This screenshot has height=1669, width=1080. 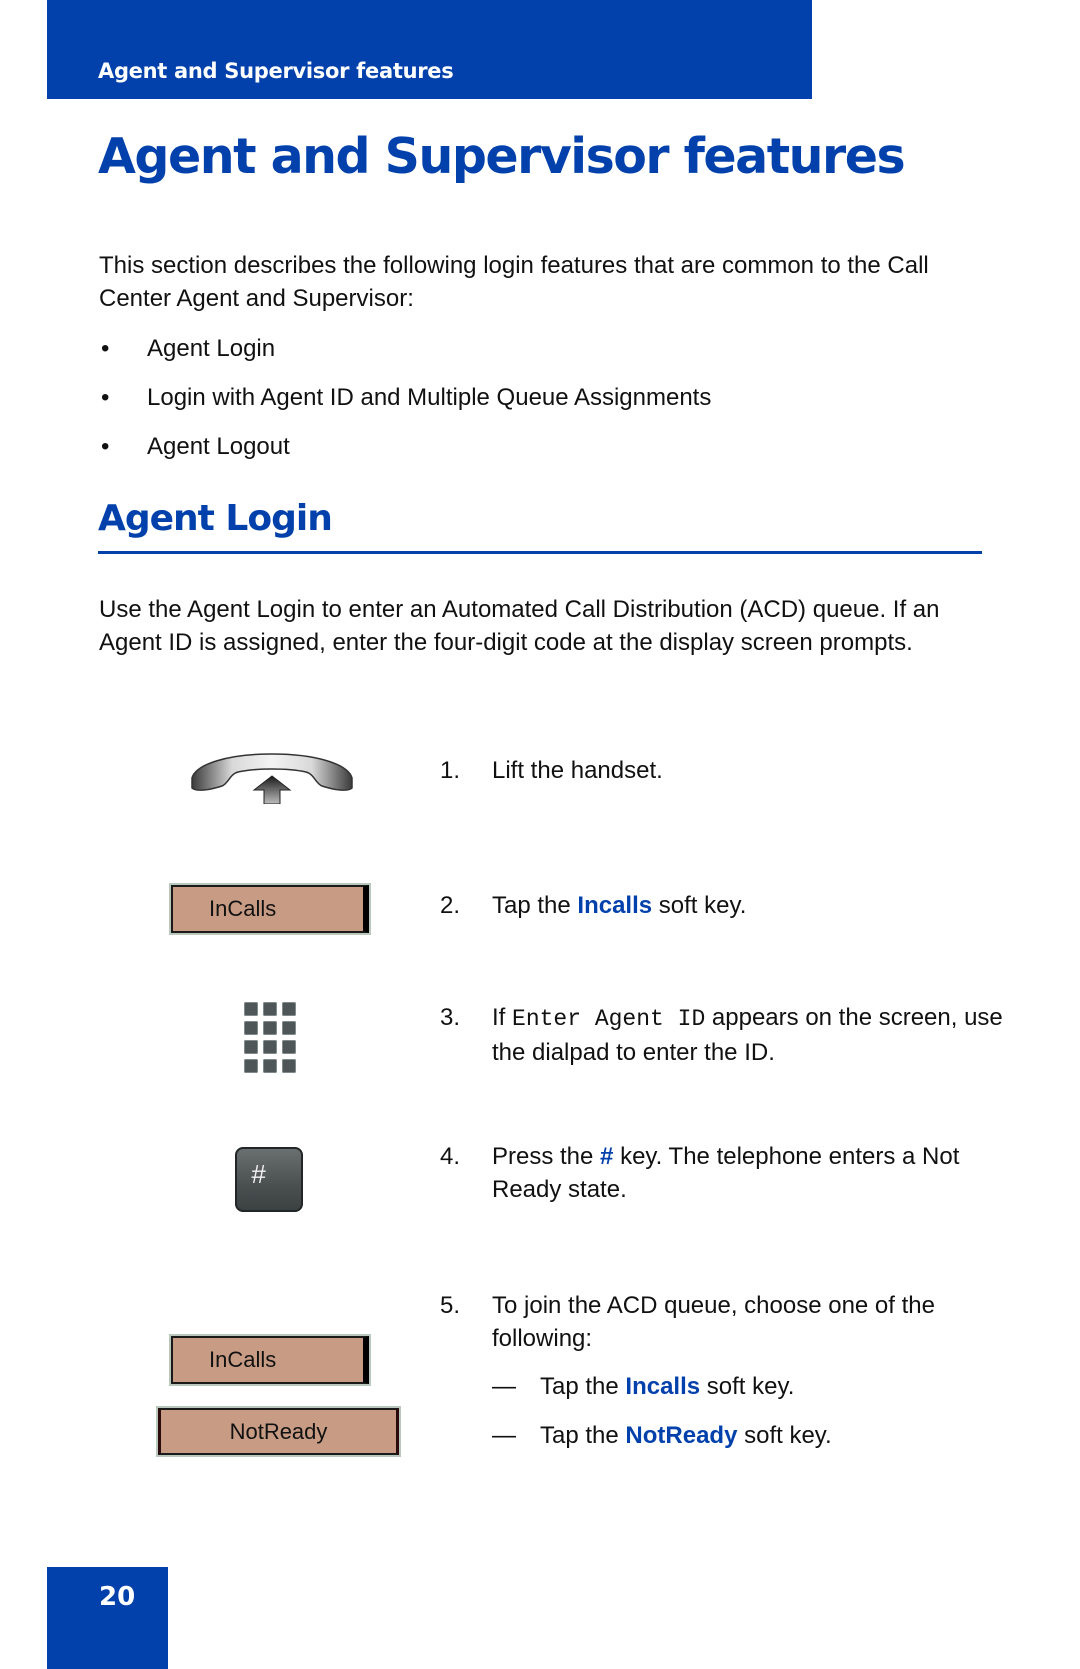 I want to click on page-number: 20, so click(x=117, y=1597).